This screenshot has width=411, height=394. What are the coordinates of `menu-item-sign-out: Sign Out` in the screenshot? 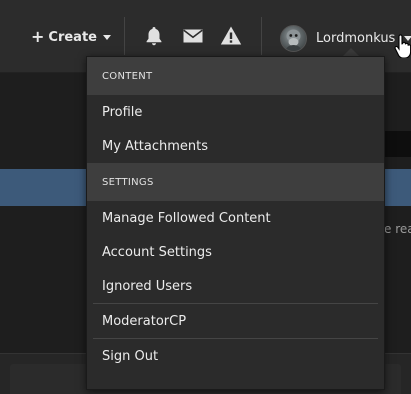 It's located at (235, 356).